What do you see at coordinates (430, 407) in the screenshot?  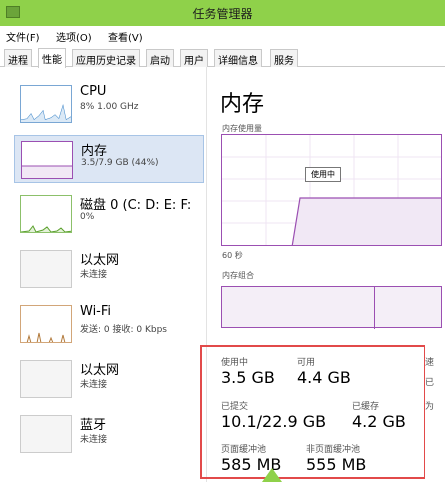 I see `stat-reserved-label-cut: 为` at bounding box center [430, 407].